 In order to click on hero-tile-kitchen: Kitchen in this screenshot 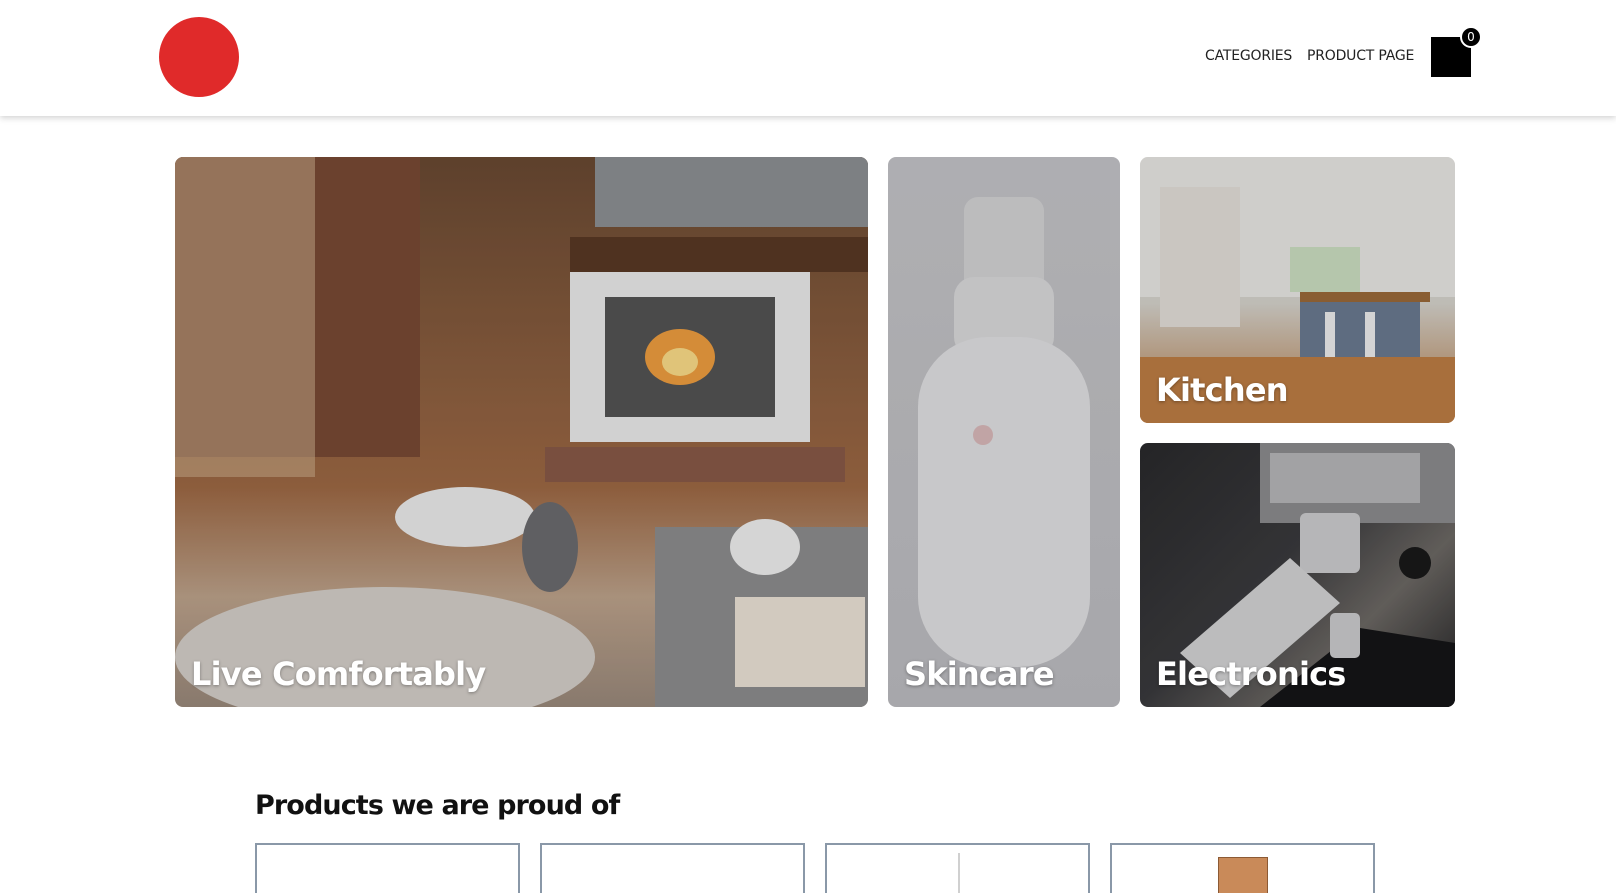, I will do `click(1297, 290)`.